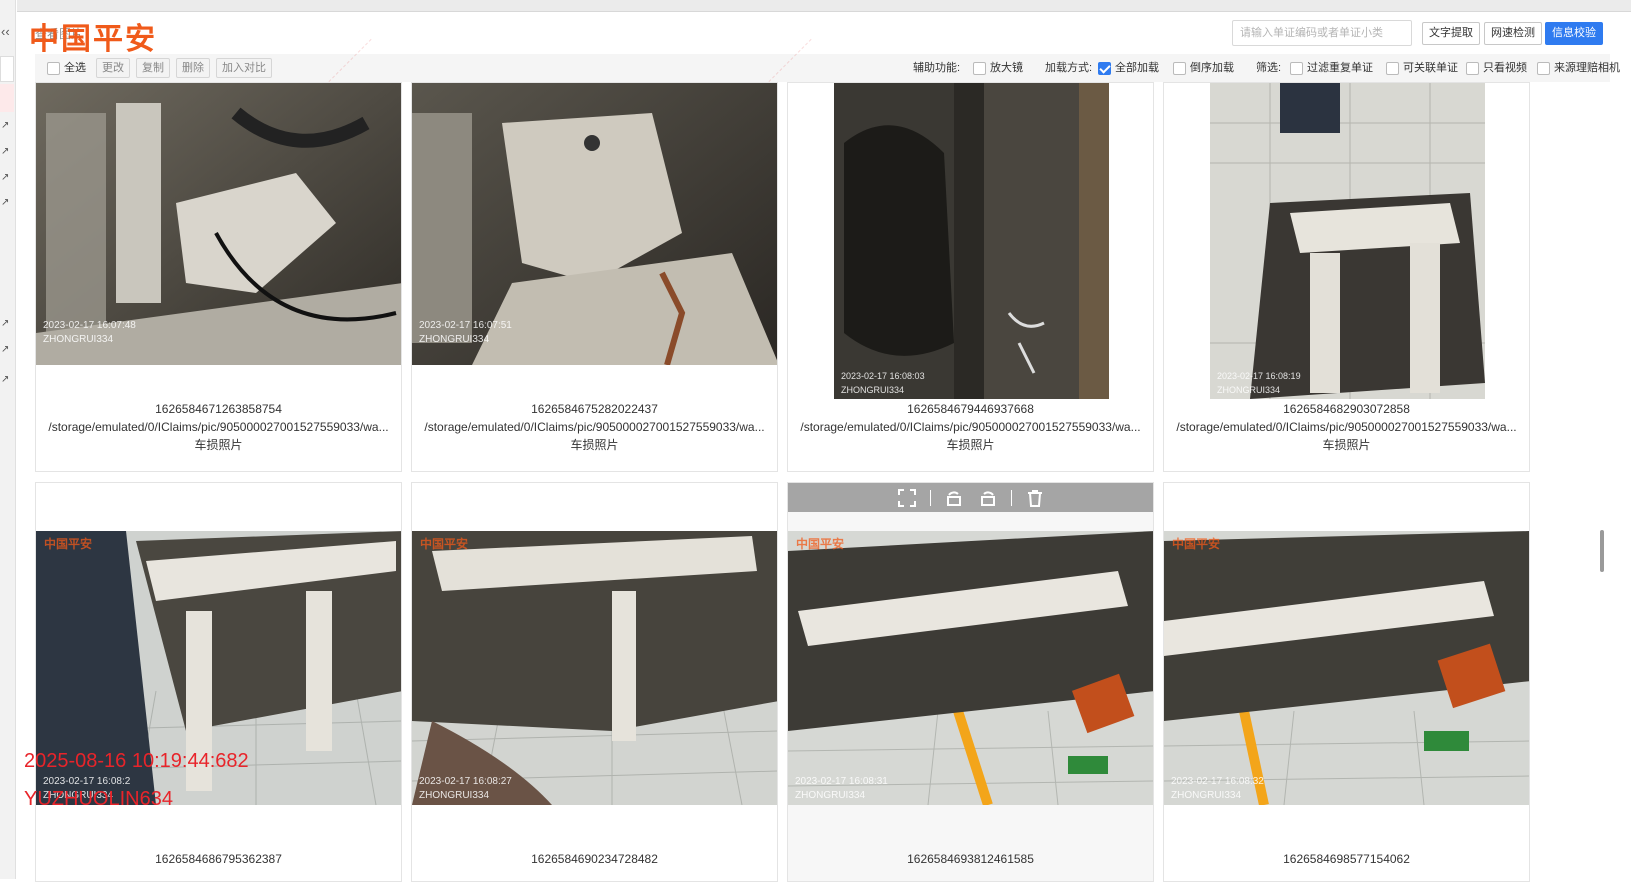 Image resolution: width=1631 pixels, height=882 pixels. Describe the element at coordinates (1451, 33) in the screenshot. I see `text-extract-button: 文字提取` at that location.